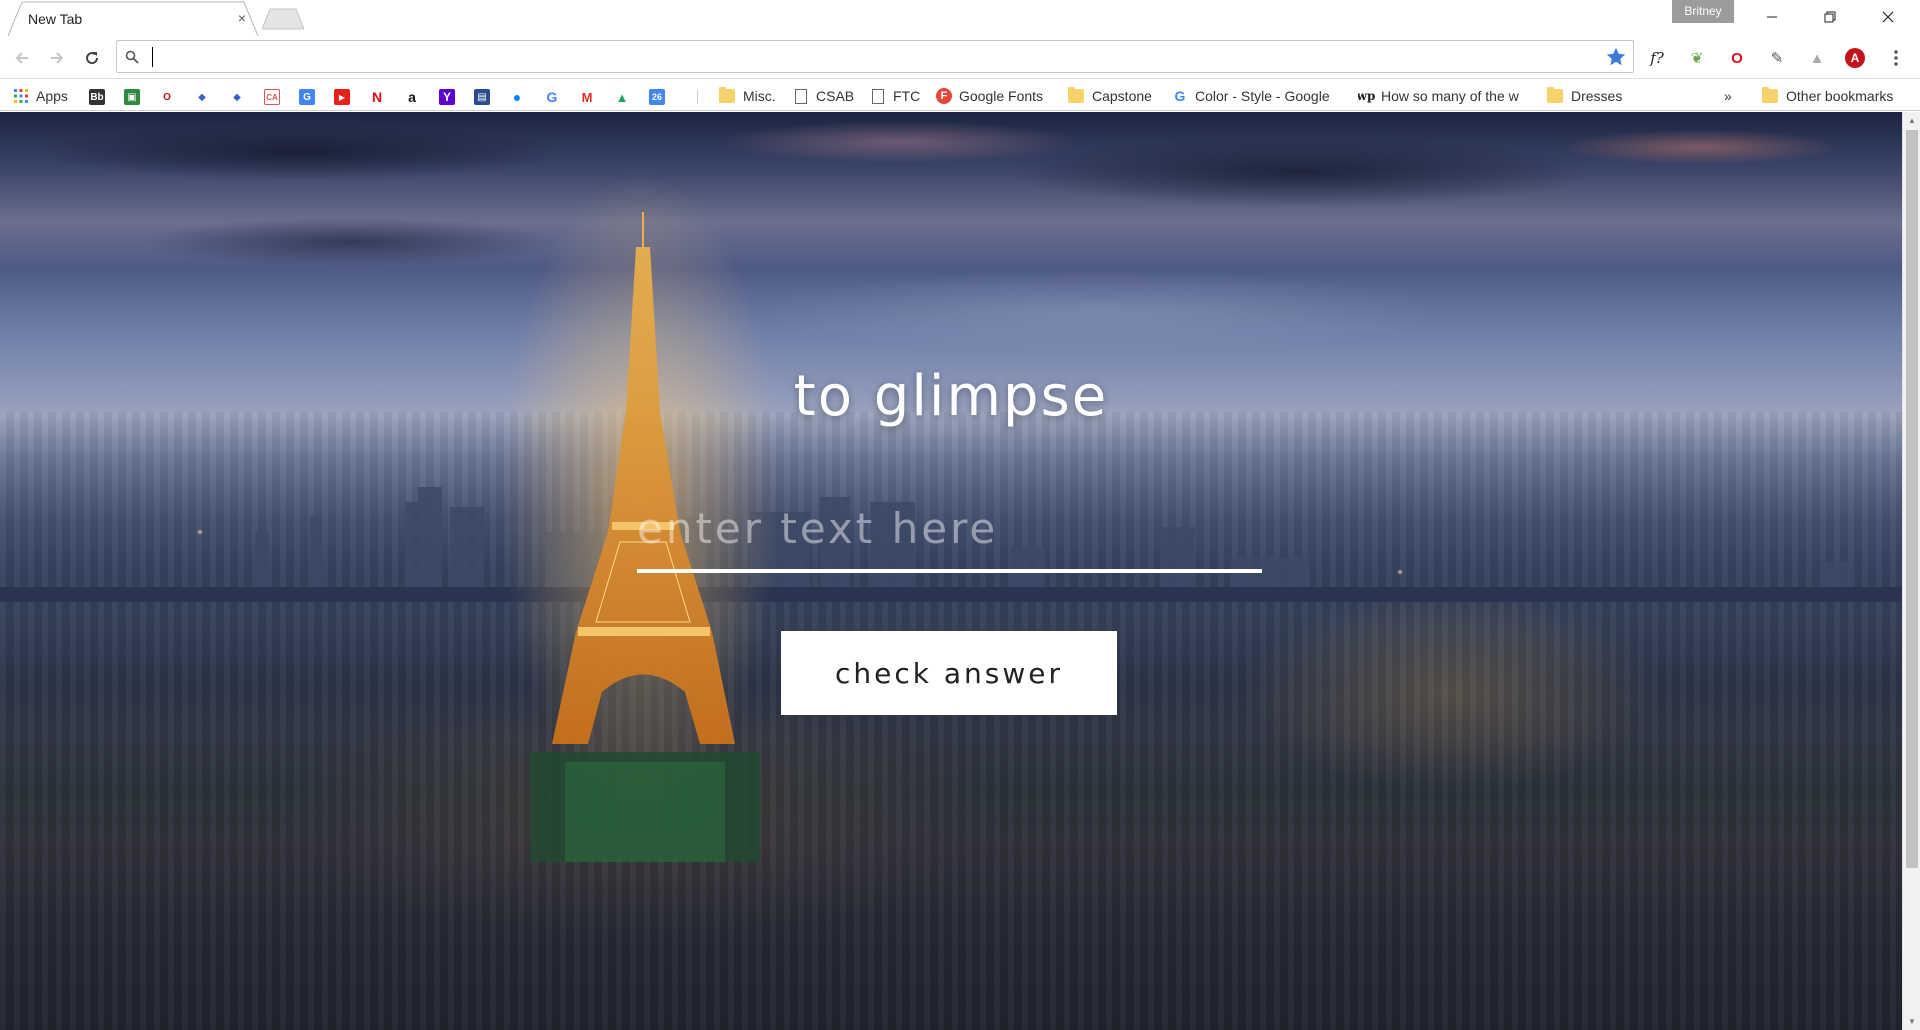  Describe the element at coordinates (167, 97) in the screenshot. I see `opera-icon: O` at that location.